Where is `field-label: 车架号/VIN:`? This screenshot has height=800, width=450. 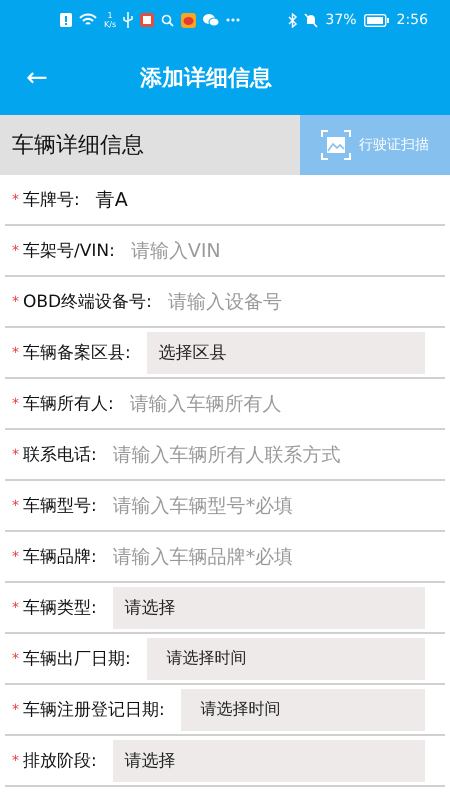
field-label: 车架号/VIN: is located at coordinates (69, 251).